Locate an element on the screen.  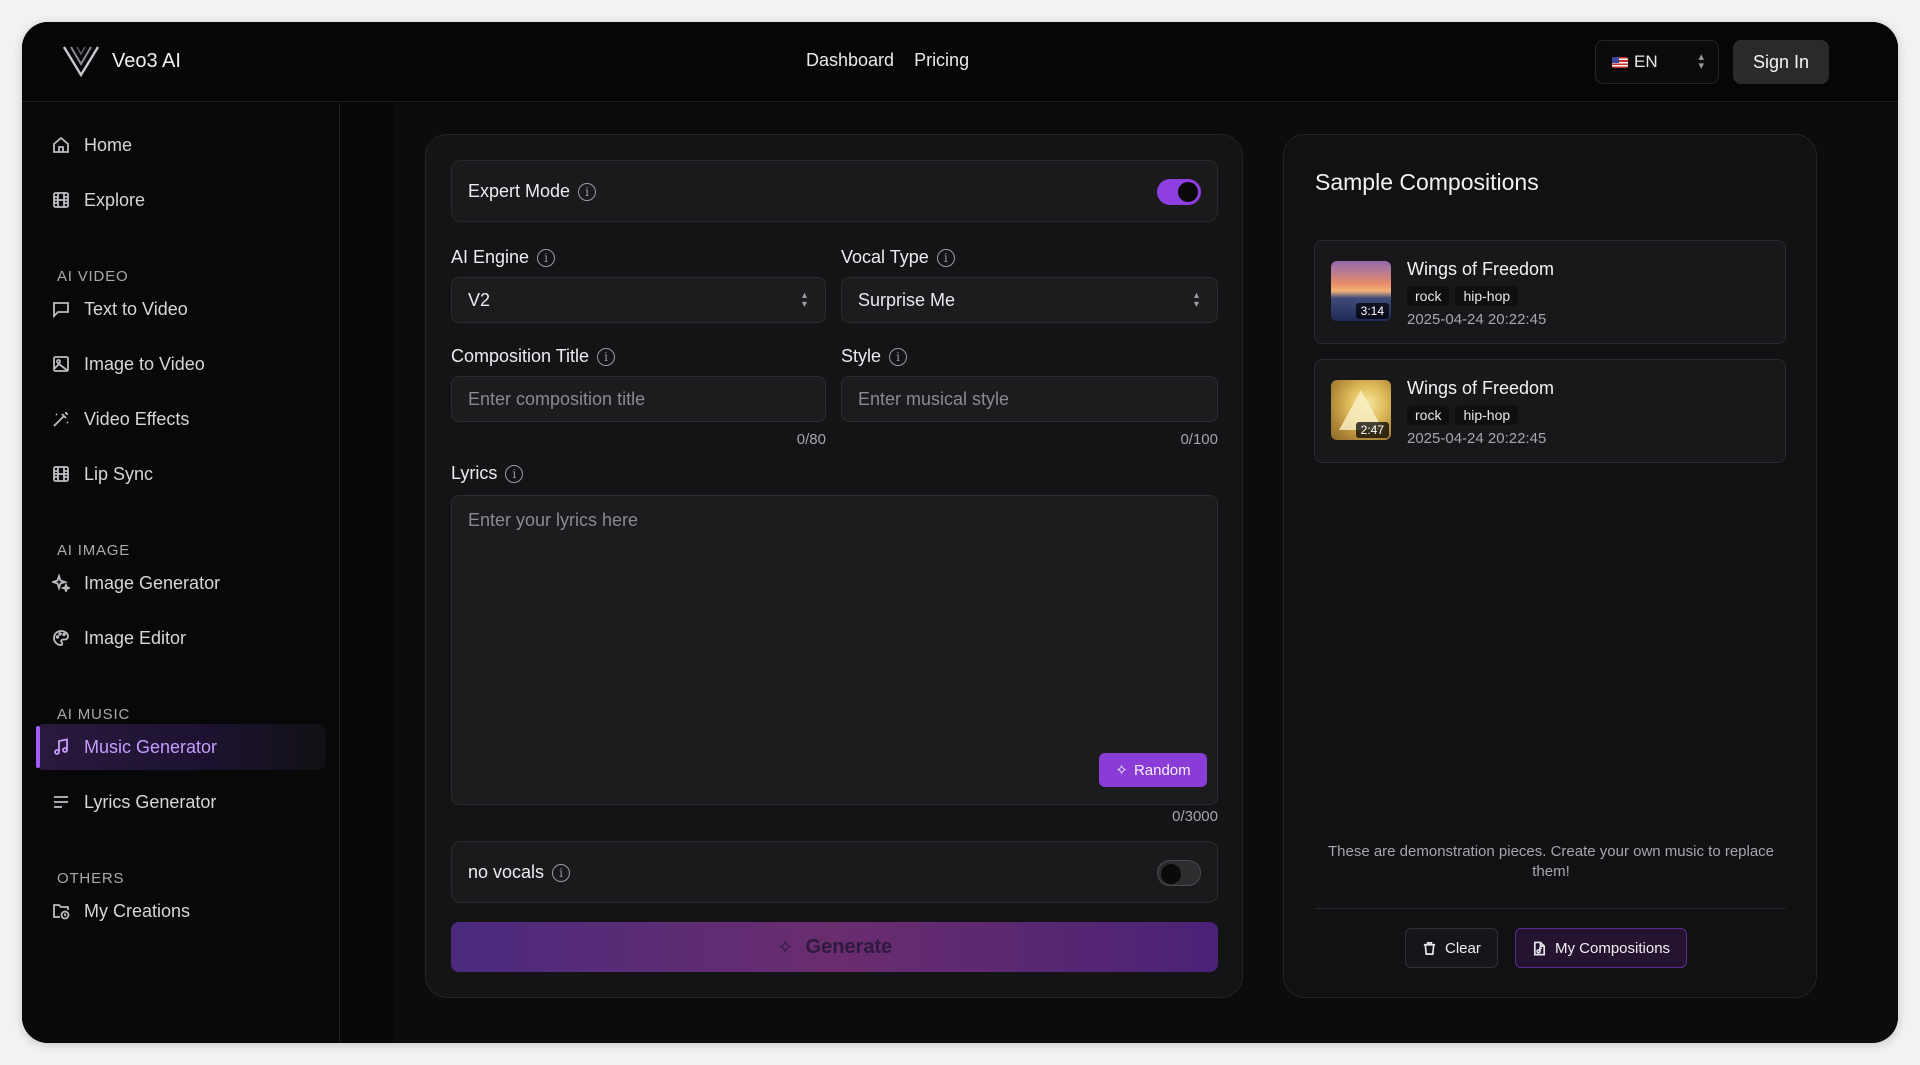
sparkles-icon is located at coordinates (61, 583).